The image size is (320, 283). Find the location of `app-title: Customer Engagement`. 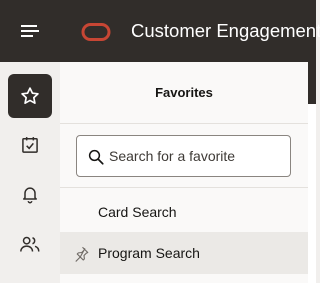

app-title: Customer Engagement is located at coordinates (225, 30).